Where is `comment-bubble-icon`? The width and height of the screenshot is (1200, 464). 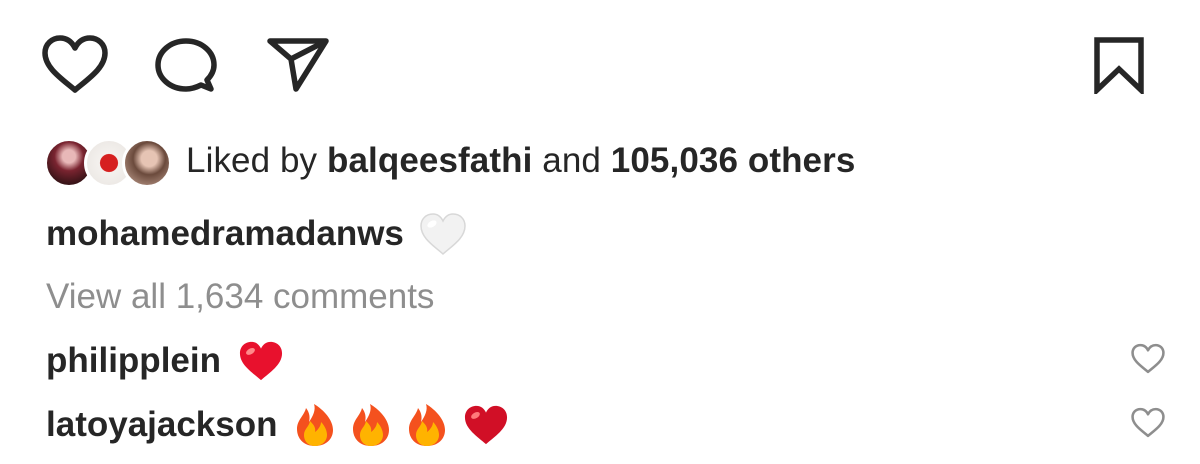 comment-bubble-icon is located at coordinates (186, 65).